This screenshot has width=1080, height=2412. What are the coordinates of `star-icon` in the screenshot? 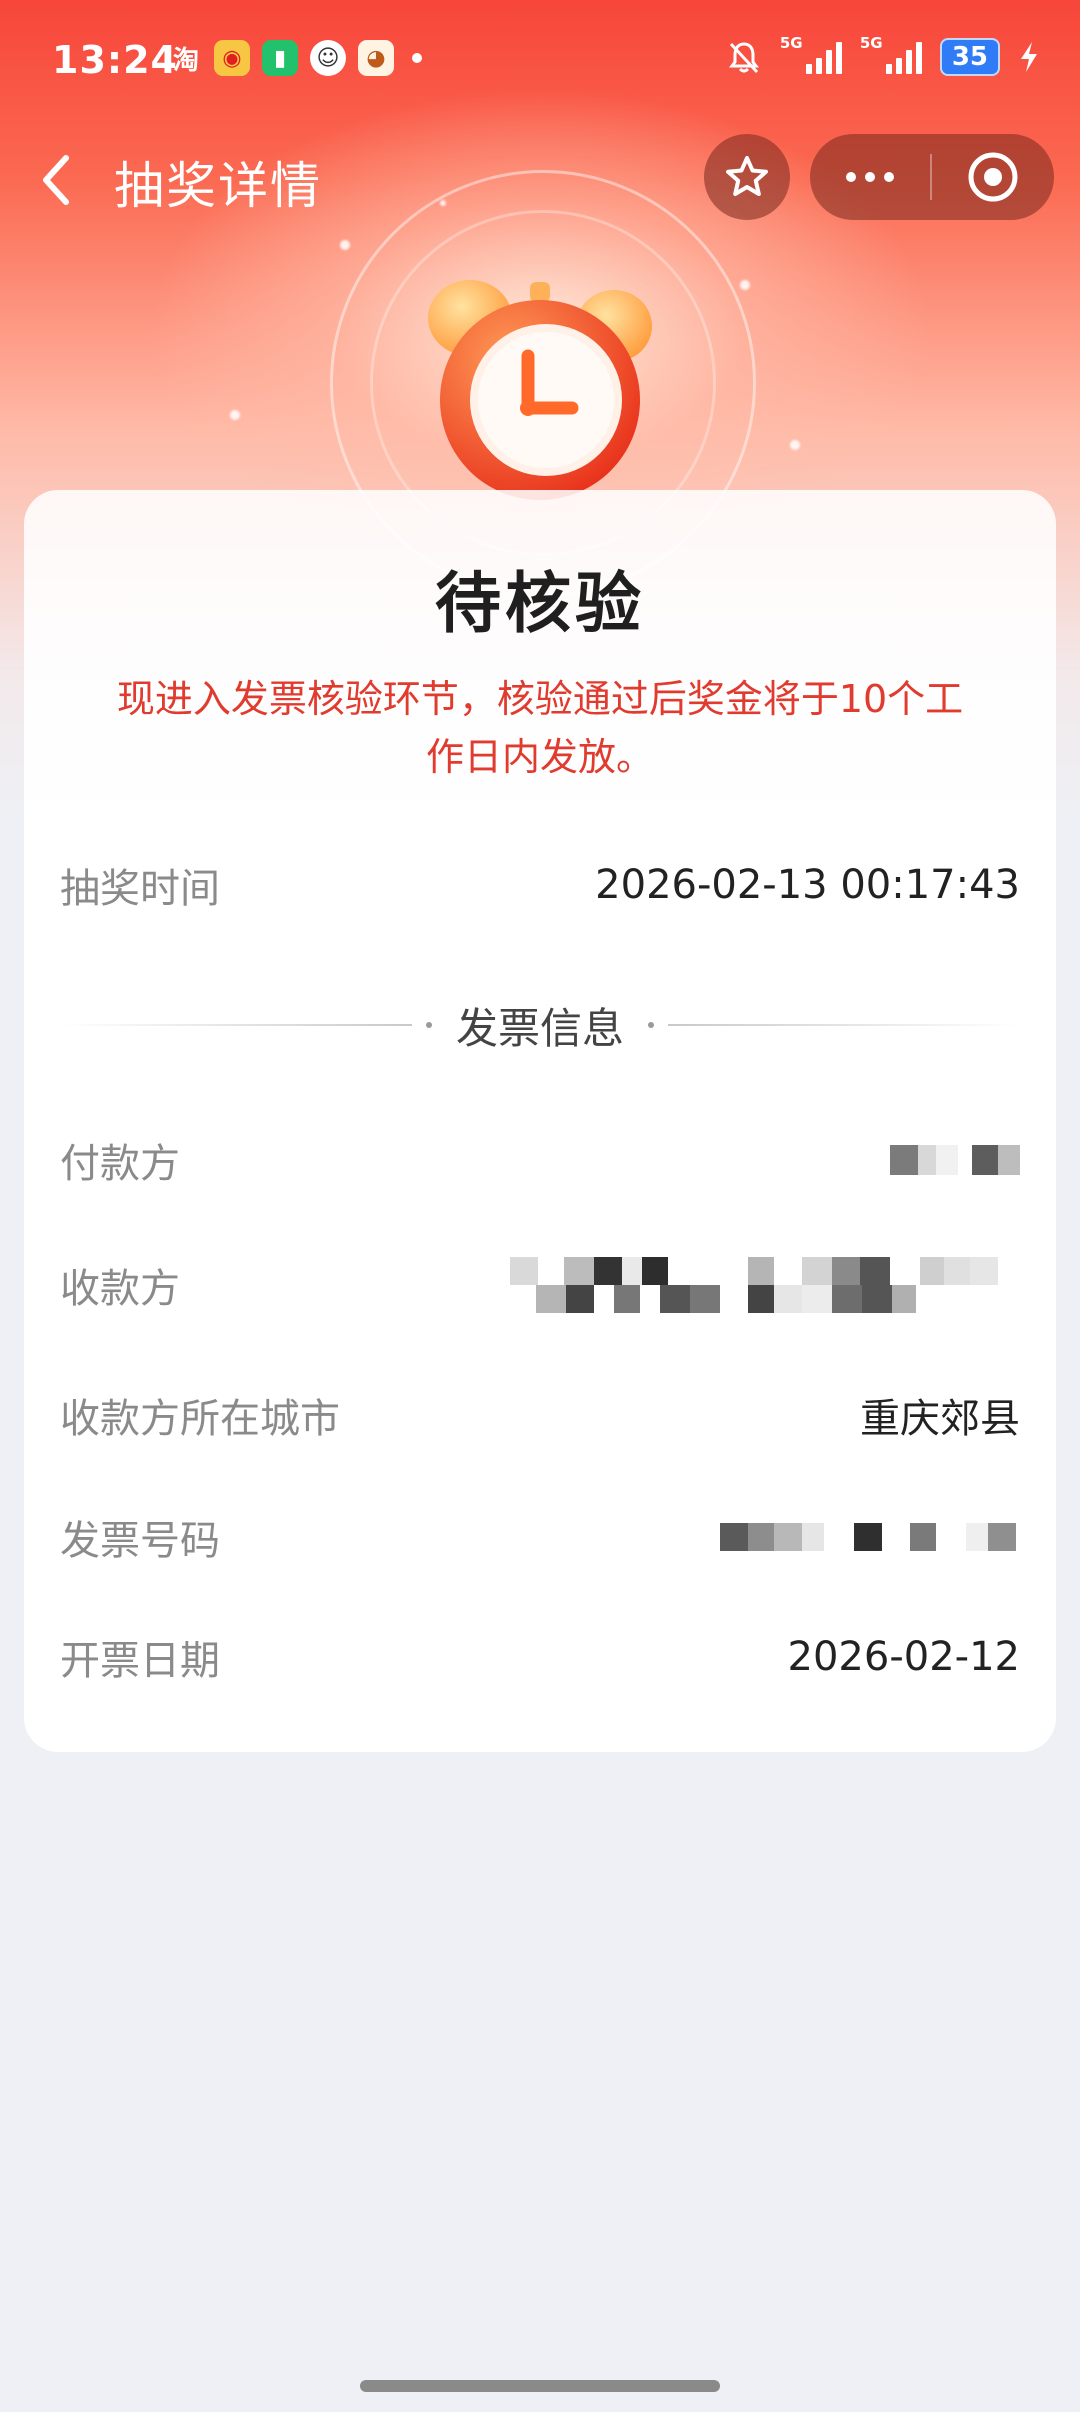 It's located at (747, 176).